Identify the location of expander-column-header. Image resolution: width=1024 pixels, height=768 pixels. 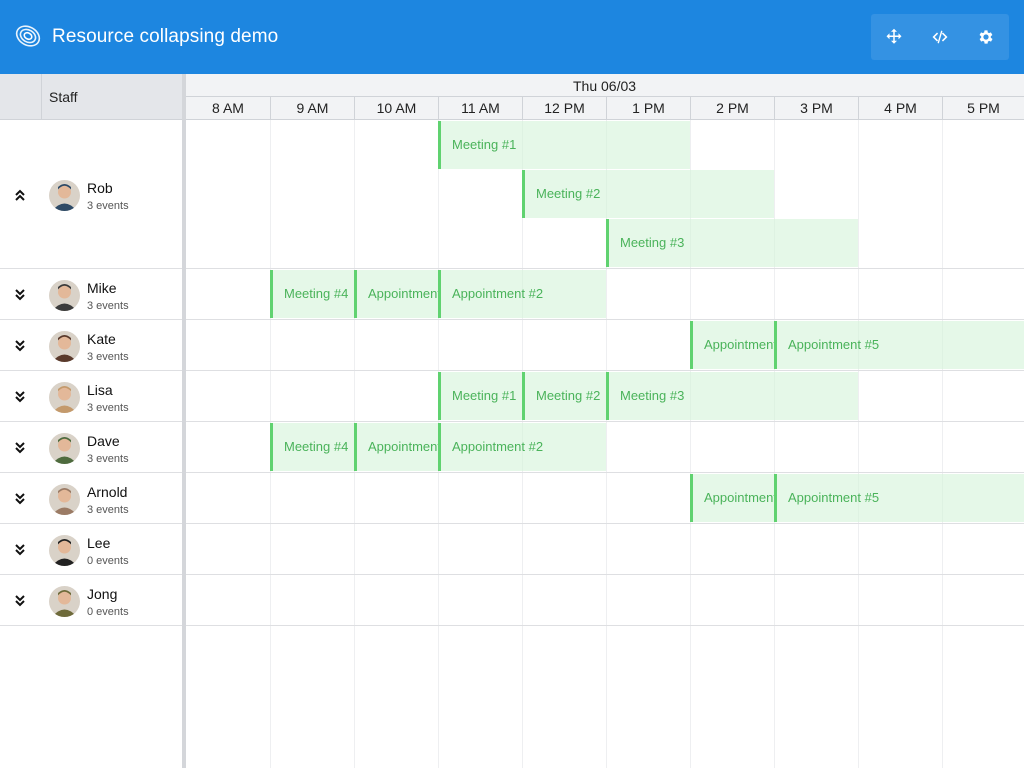
(21, 96).